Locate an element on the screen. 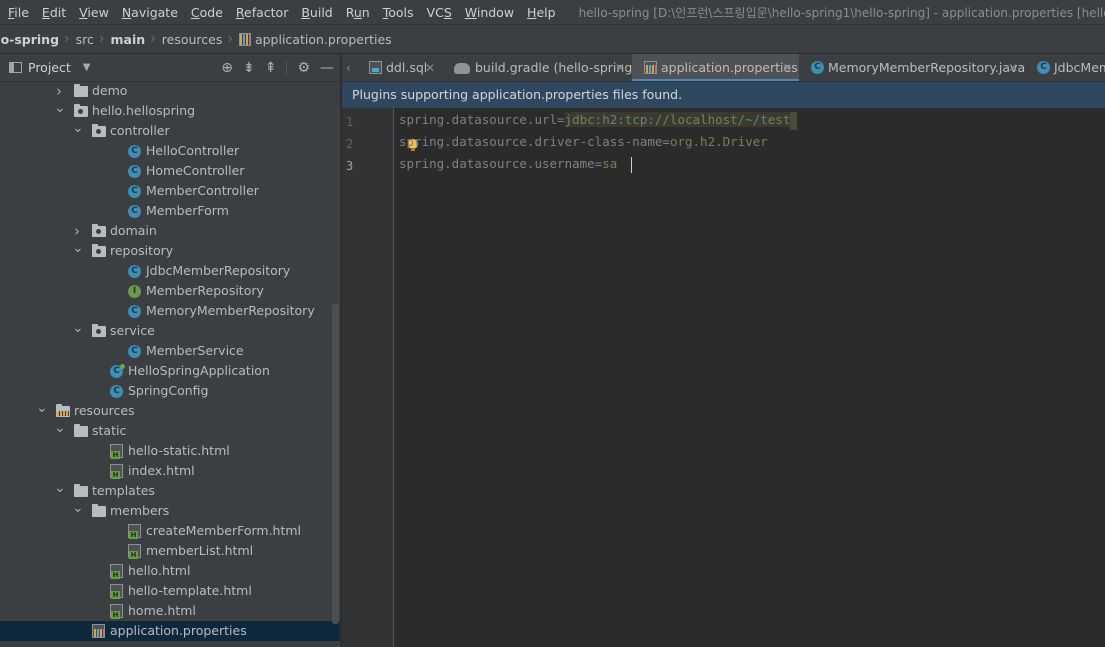 Image resolution: width=1105 pixels, height=647 pixels. tree-item: index.html is located at coordinates (170, 471).